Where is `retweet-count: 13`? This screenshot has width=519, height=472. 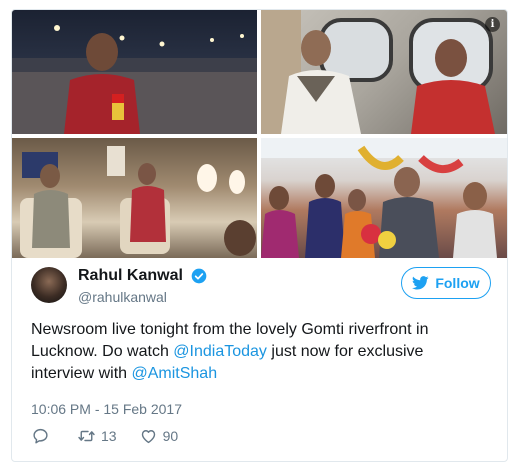 retweet-count: 13 is located at coordinates (109, 436).